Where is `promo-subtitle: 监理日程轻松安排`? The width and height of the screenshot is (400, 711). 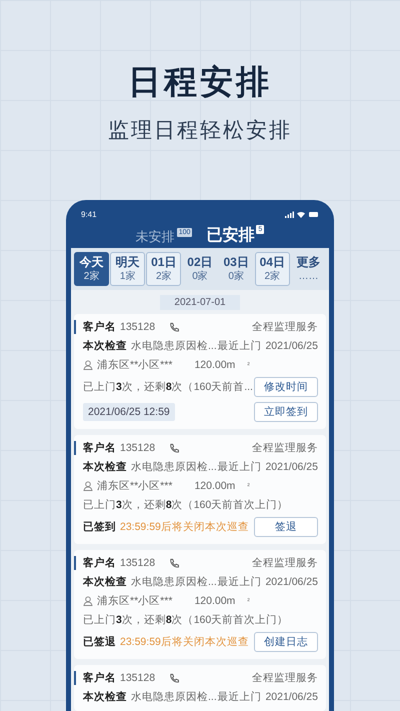 promo-subtitle: 监理日程轻松安排 is located at coordinates (200, 131).